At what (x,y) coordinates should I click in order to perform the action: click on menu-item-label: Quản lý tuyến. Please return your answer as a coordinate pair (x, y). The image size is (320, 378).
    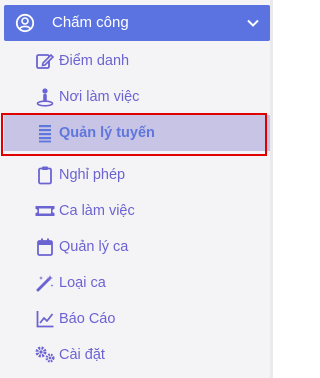
    Looking at the image, I should click on (107, 133).